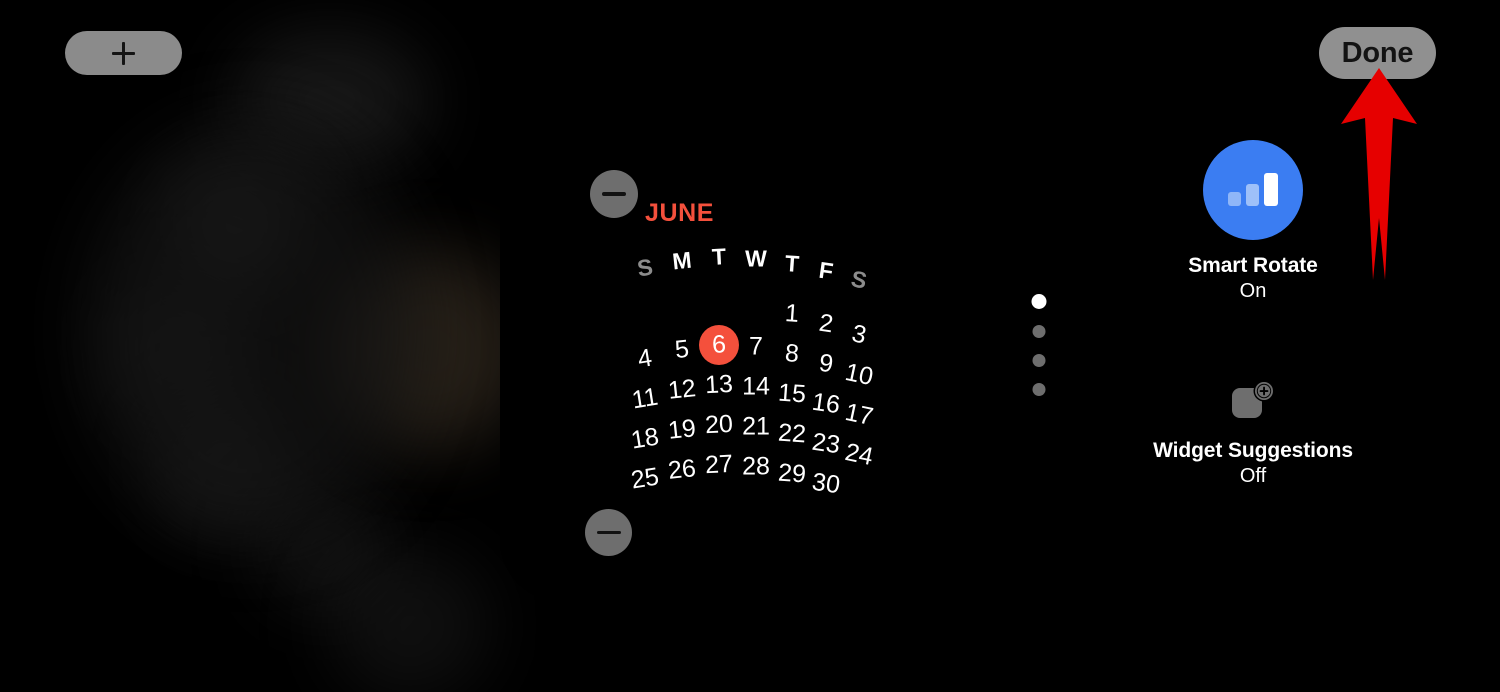 Image resolution: width=1500 pixels, height=692 pixels. What do you see at coordinates (645, 359) in the screenshot?
I see `calendar-day: 4` at bounding box center [645, 359].